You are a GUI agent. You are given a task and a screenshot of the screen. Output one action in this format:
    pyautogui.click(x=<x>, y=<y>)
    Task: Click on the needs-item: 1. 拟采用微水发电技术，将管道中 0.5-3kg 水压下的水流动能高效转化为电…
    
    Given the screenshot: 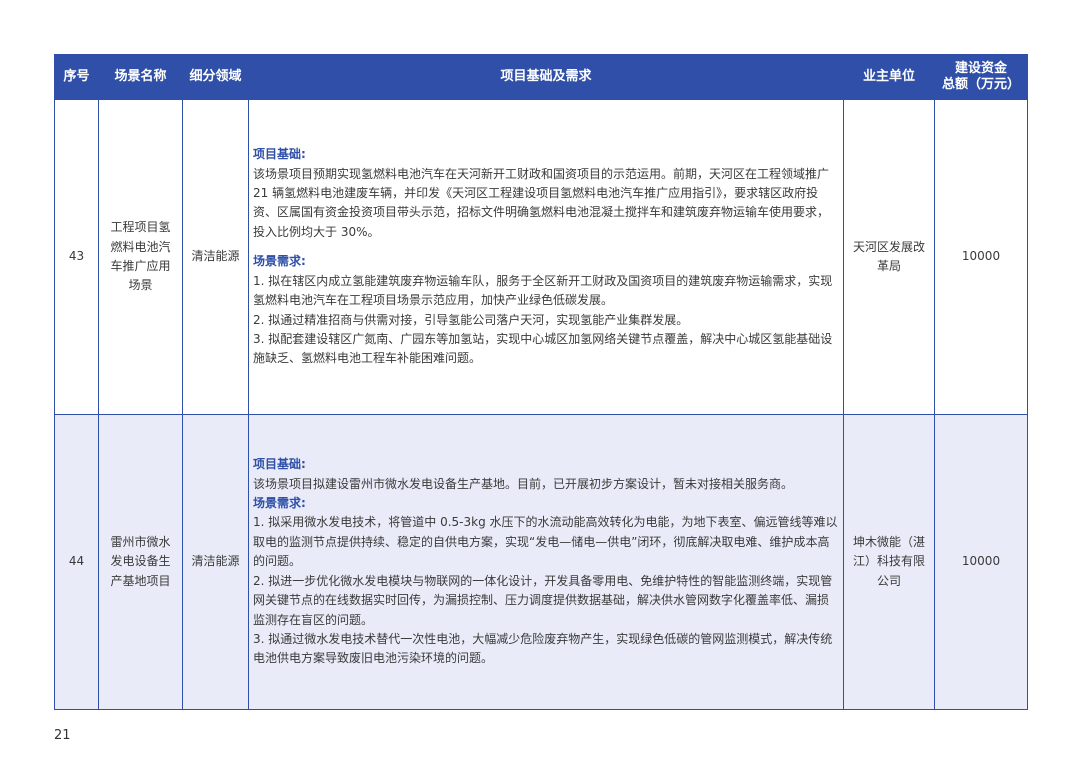 What is the action you would take?
    pyautogui.click(x=545, y=542)
    